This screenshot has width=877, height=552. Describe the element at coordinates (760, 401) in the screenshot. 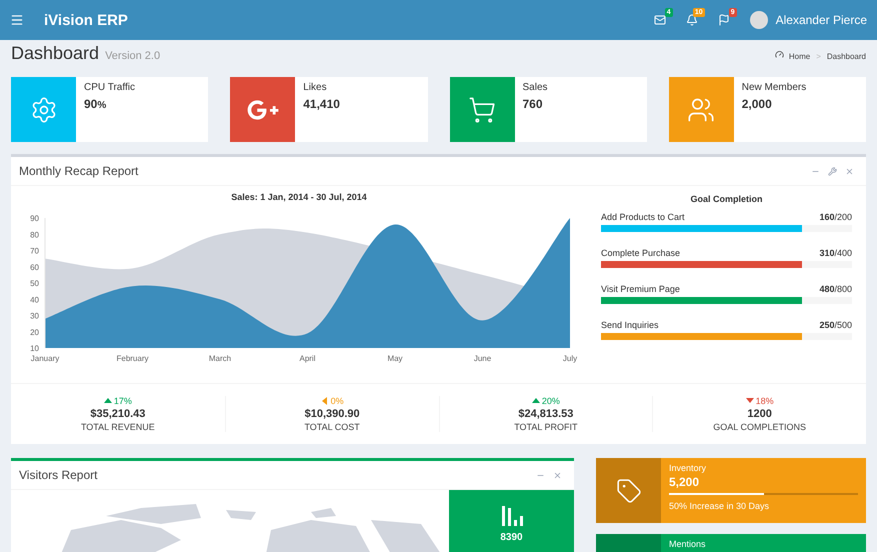

I see `percent-change: 18%` at that location.